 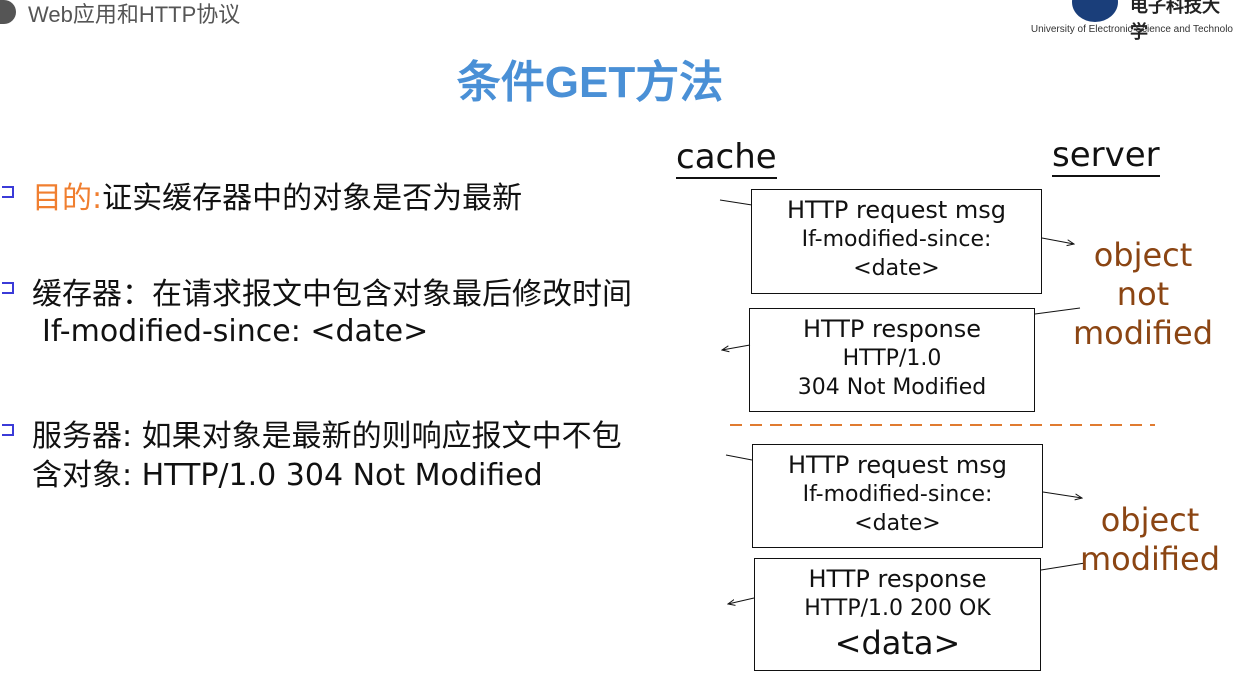 What do you see at coordinates (897, 643) in the screenshot?
I see `box-line: <data>` at bounding box center [897, 643].